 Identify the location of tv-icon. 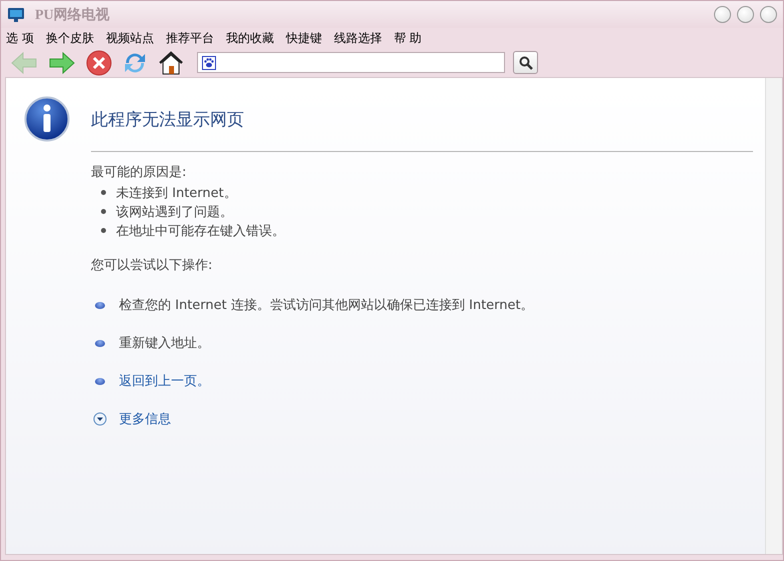
(16, 14).